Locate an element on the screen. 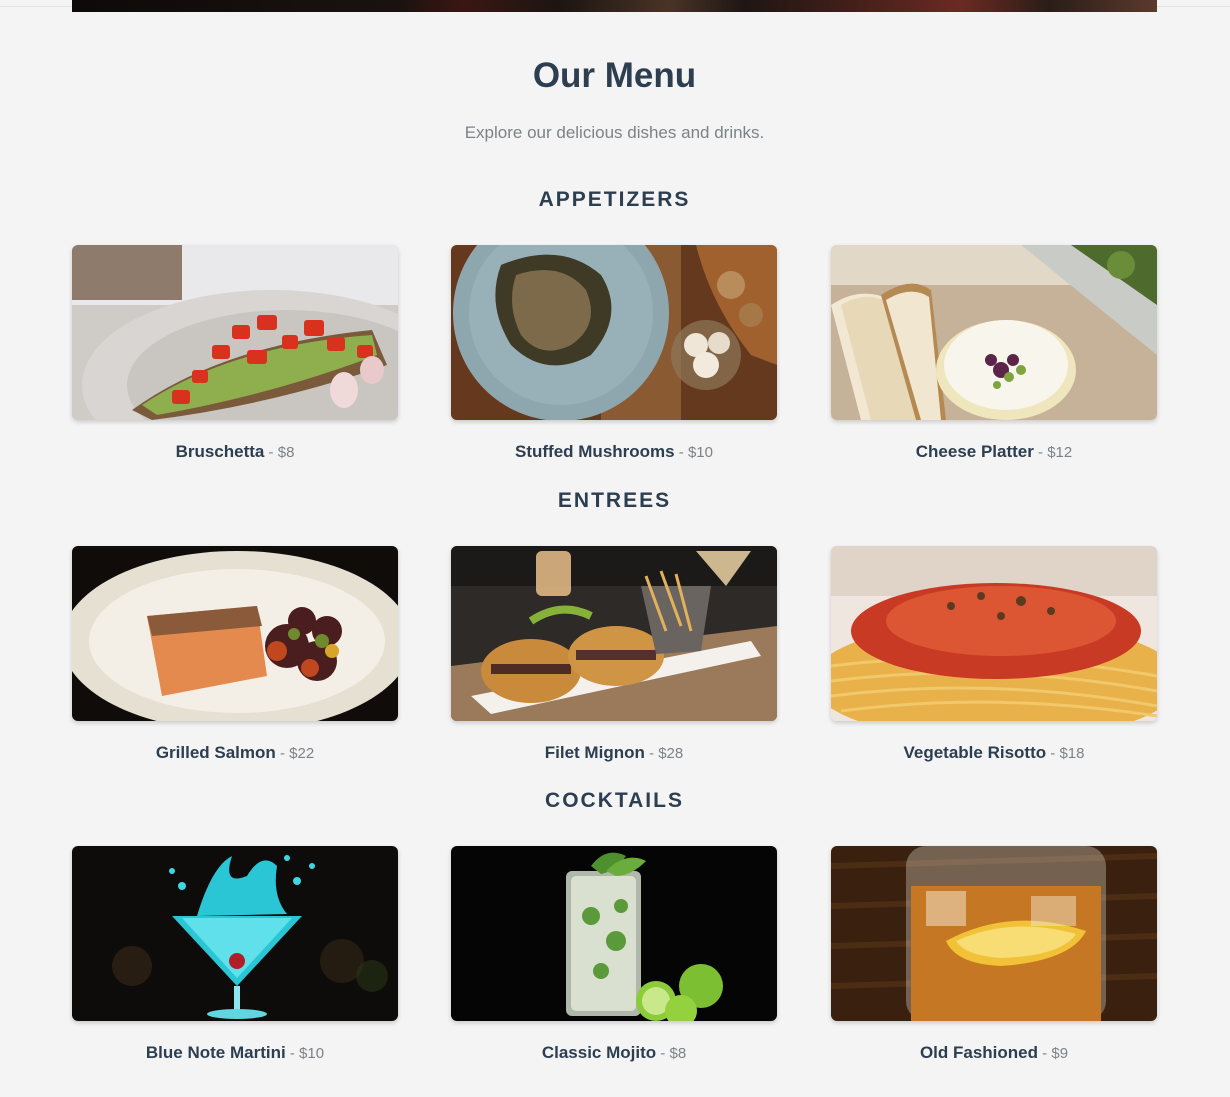 This screenshot has width=1230, height=1097. menu-item-stuffed-mushrooms: Stuffed Mushrooms - $10 is located at coordinates (614, 355).